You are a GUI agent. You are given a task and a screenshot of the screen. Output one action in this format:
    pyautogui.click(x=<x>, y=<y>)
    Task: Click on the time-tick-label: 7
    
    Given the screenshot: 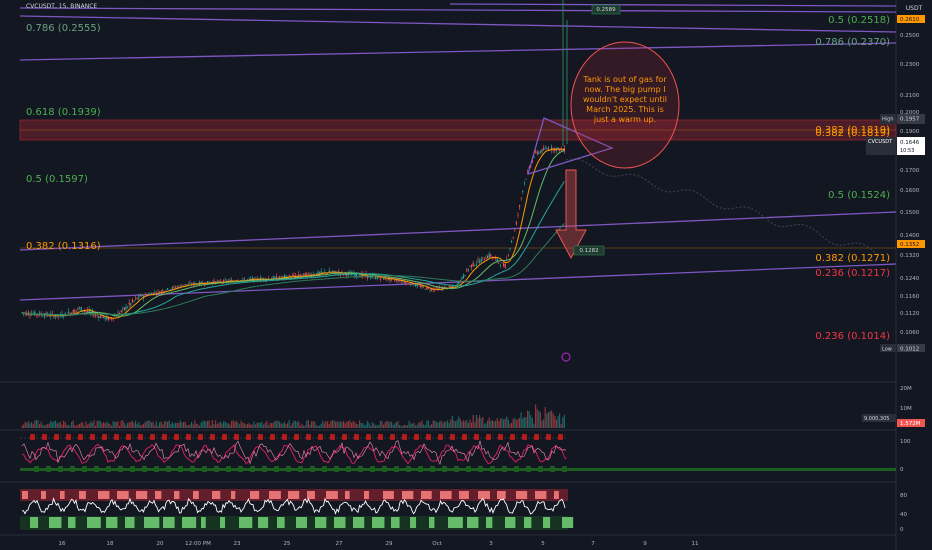 What is the action you would take?
    pyautogui.click(x=593, y=544)
    